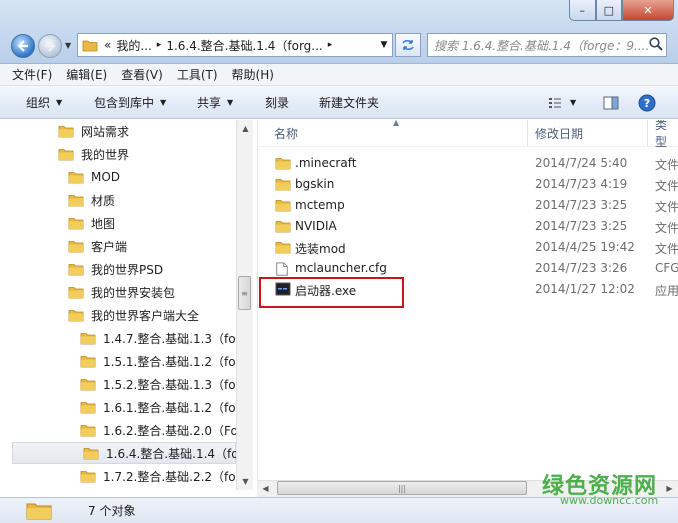 This screenshot has width=678, height=523. I want to click on share-button: 共享 ▼, so click(215, 102).